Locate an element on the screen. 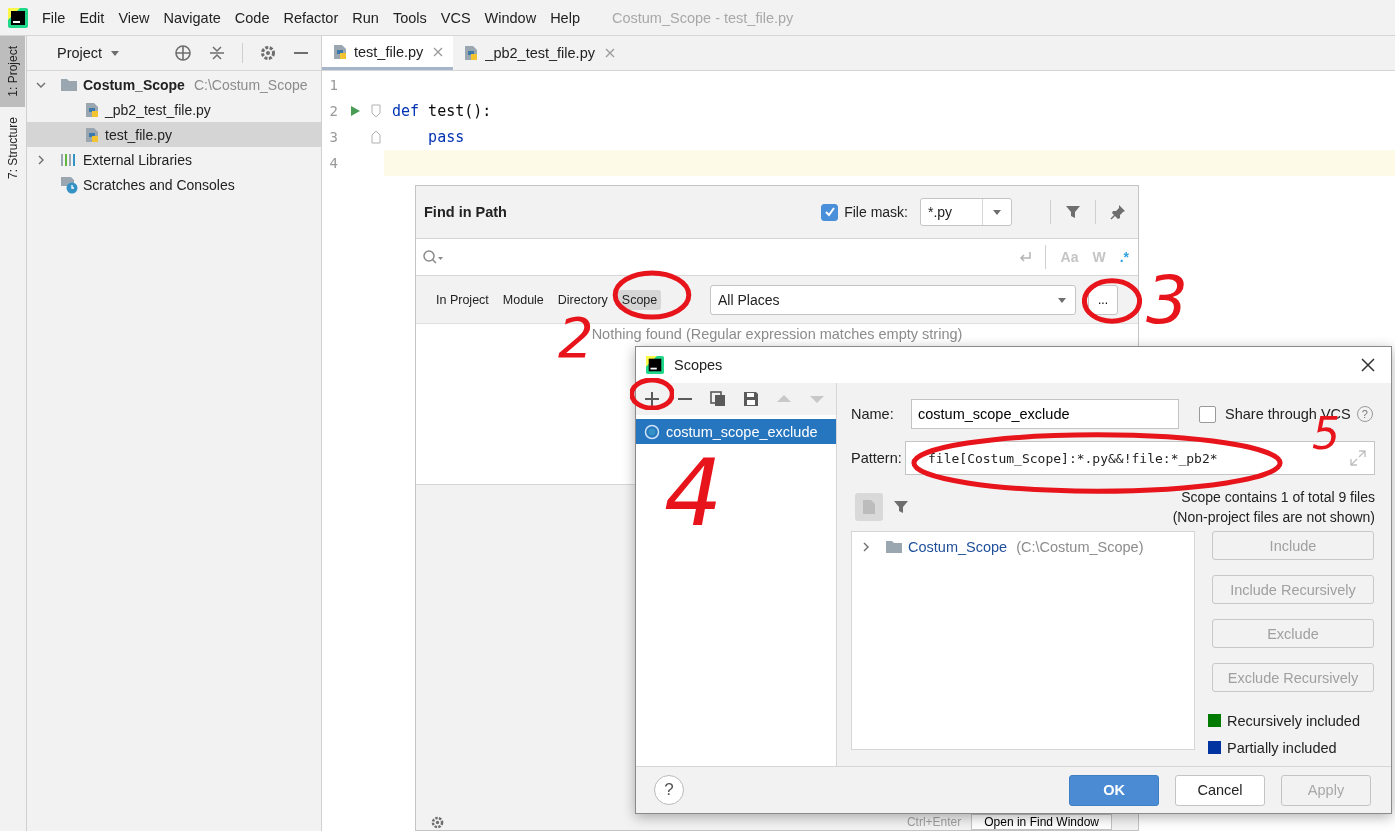 This screenshot has width=1395, height=831. menu-item: View is located at coordinates (134, 17).